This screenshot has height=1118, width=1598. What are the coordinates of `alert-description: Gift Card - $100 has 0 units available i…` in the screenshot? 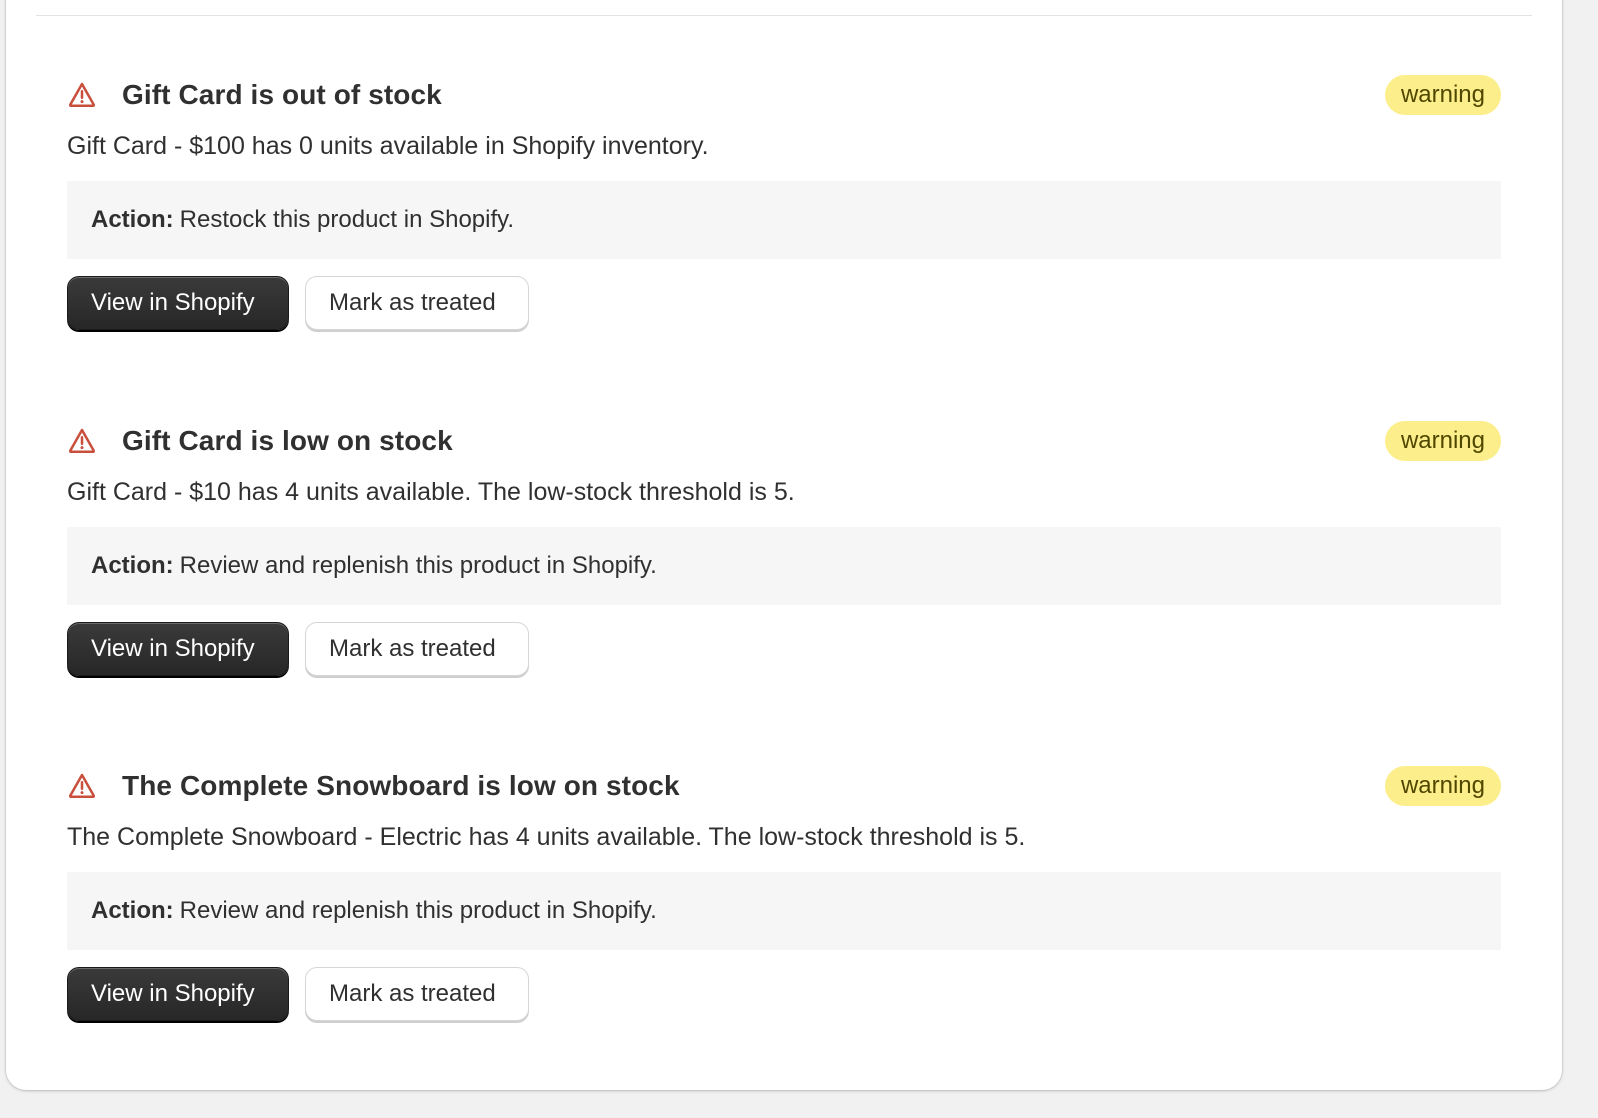 It's located at (388, 146).